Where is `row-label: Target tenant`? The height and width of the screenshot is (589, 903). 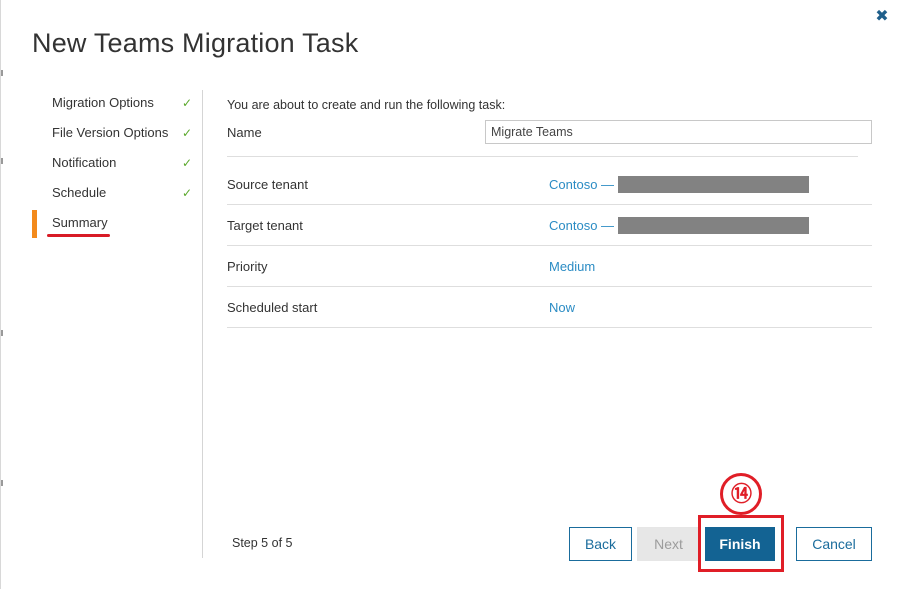 row-label: Target tenant is located at coordinates (265, 225).